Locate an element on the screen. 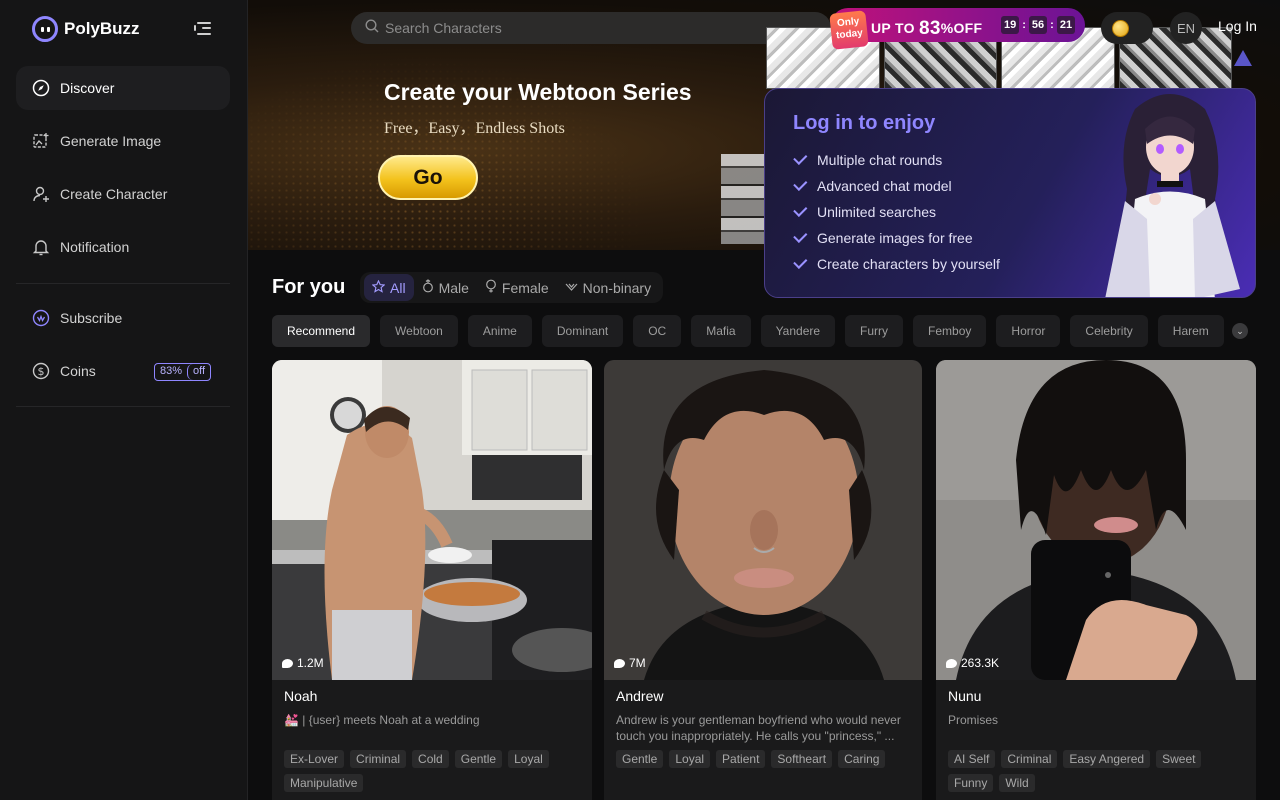  benefit-text: Create characters by yourself is located at coordinates (908, 264).